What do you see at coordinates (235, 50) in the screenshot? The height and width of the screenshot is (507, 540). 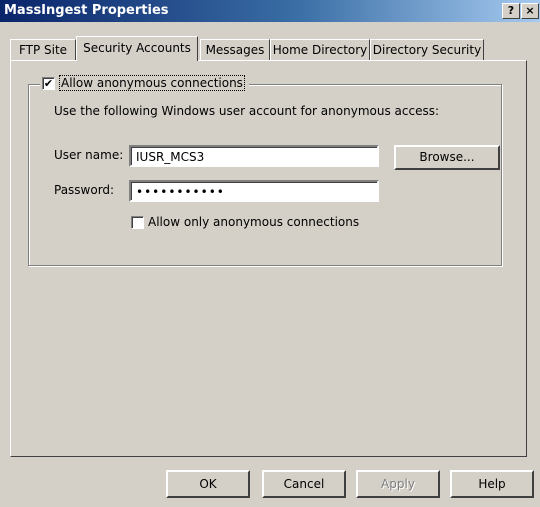 I see `tab-messages: Messages` at bounding box center [235, 50].